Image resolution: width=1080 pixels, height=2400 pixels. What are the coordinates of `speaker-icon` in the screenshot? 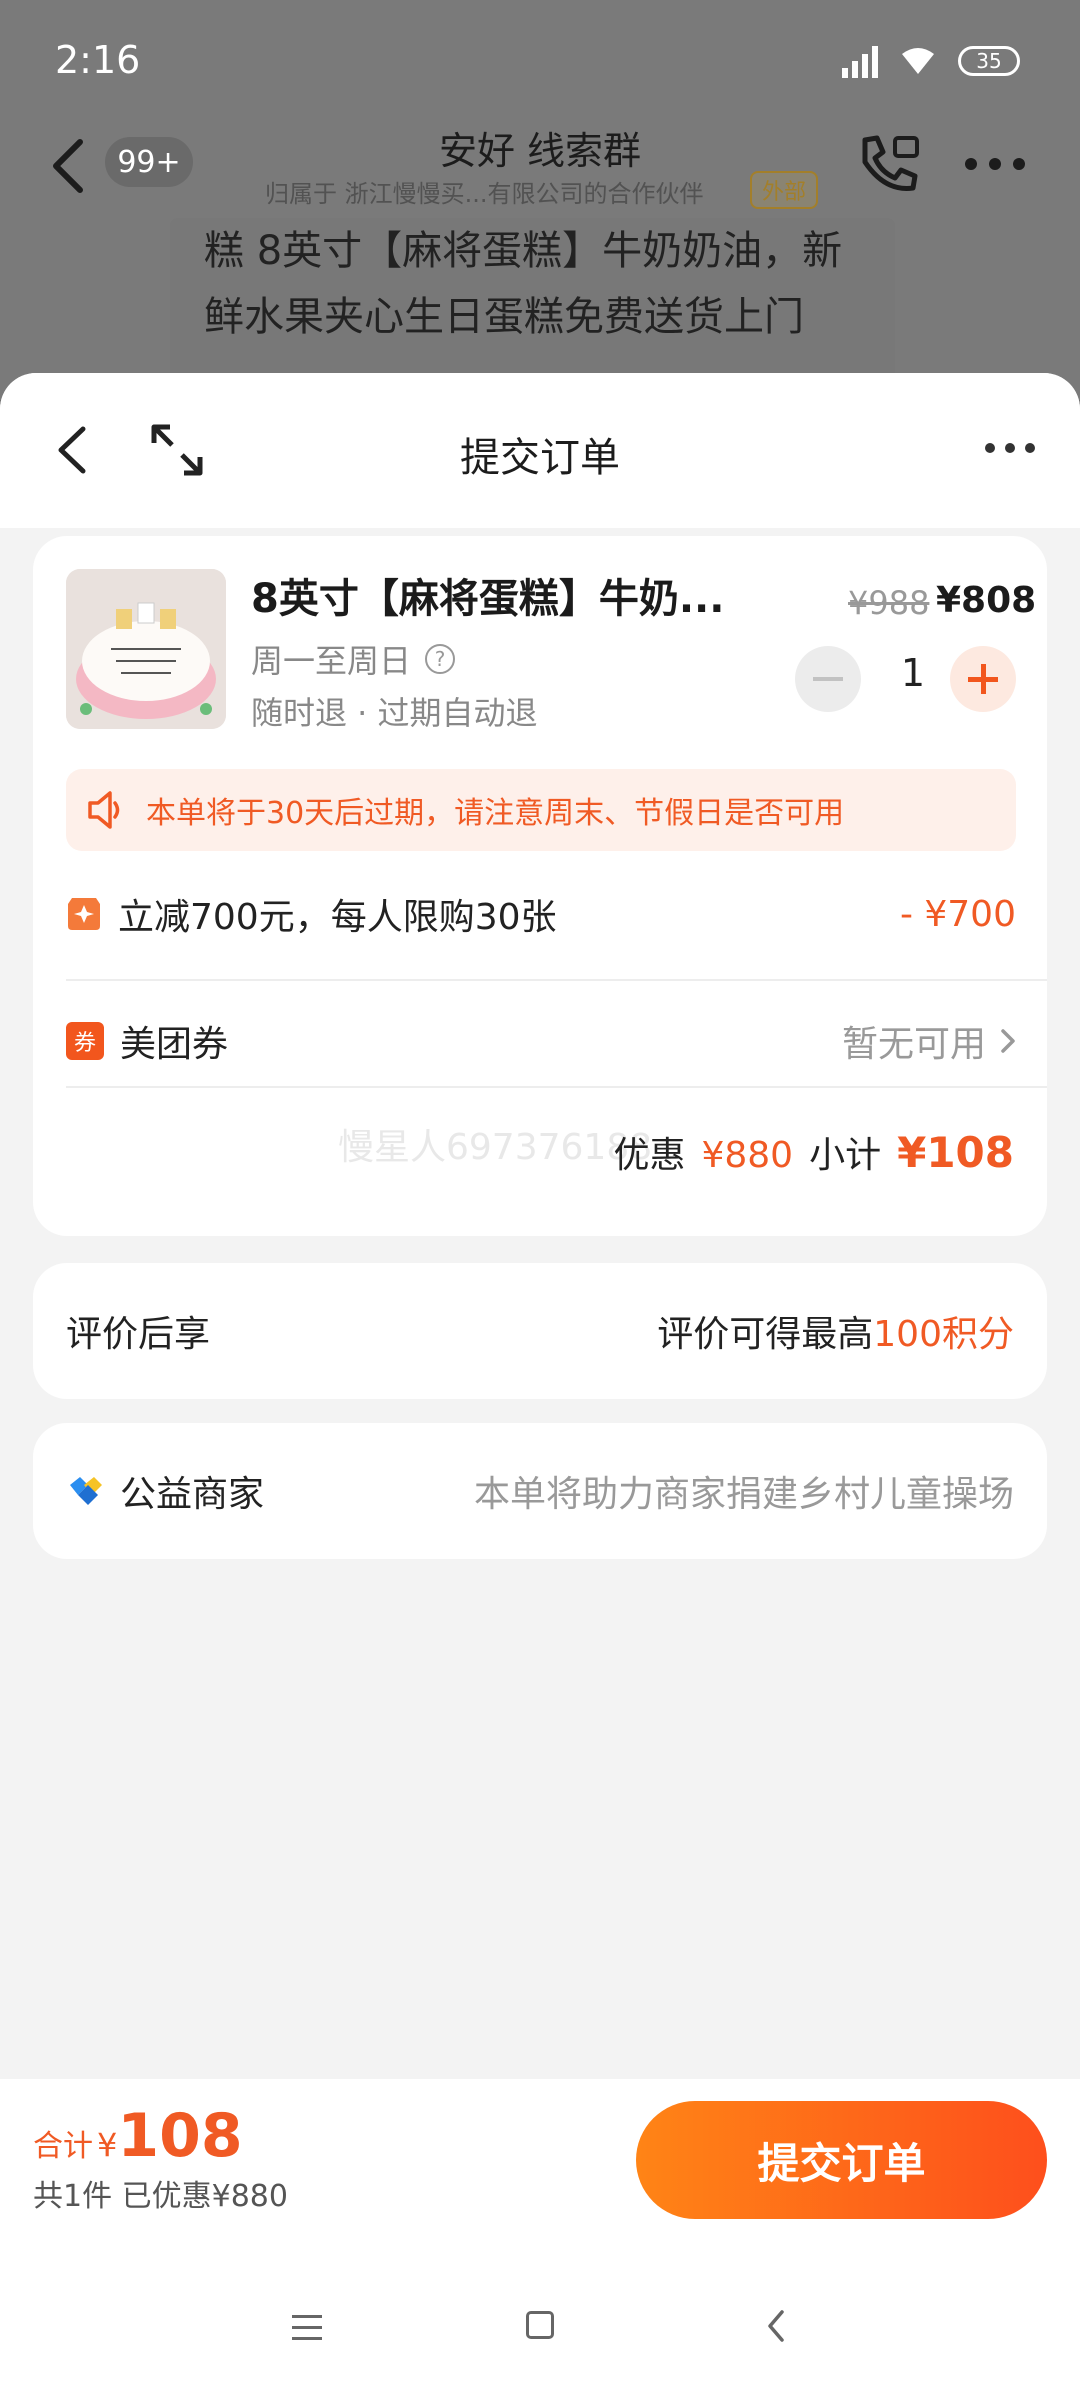 It's located at (104, 810).